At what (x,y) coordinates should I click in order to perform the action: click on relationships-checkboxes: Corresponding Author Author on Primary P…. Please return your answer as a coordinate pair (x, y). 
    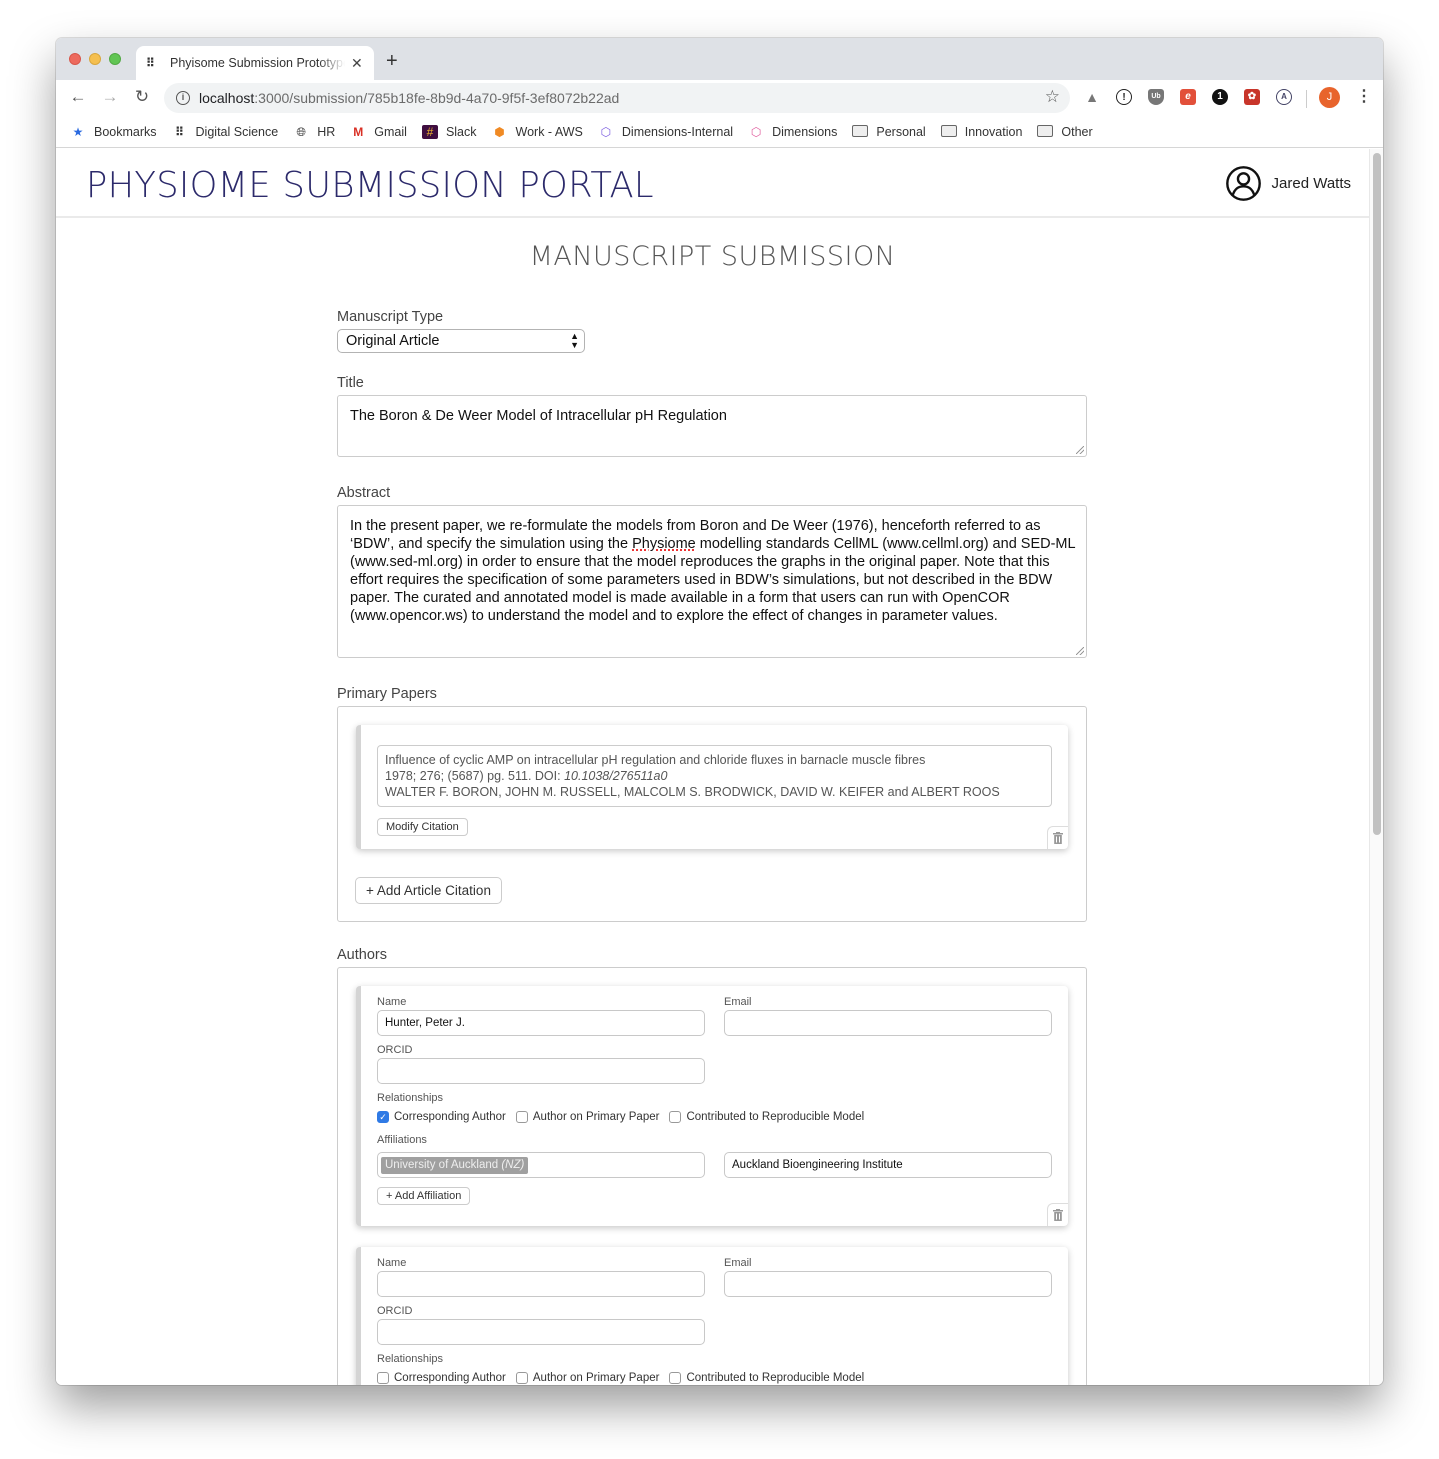
    Looking at the image, I should click on (620, 1378).